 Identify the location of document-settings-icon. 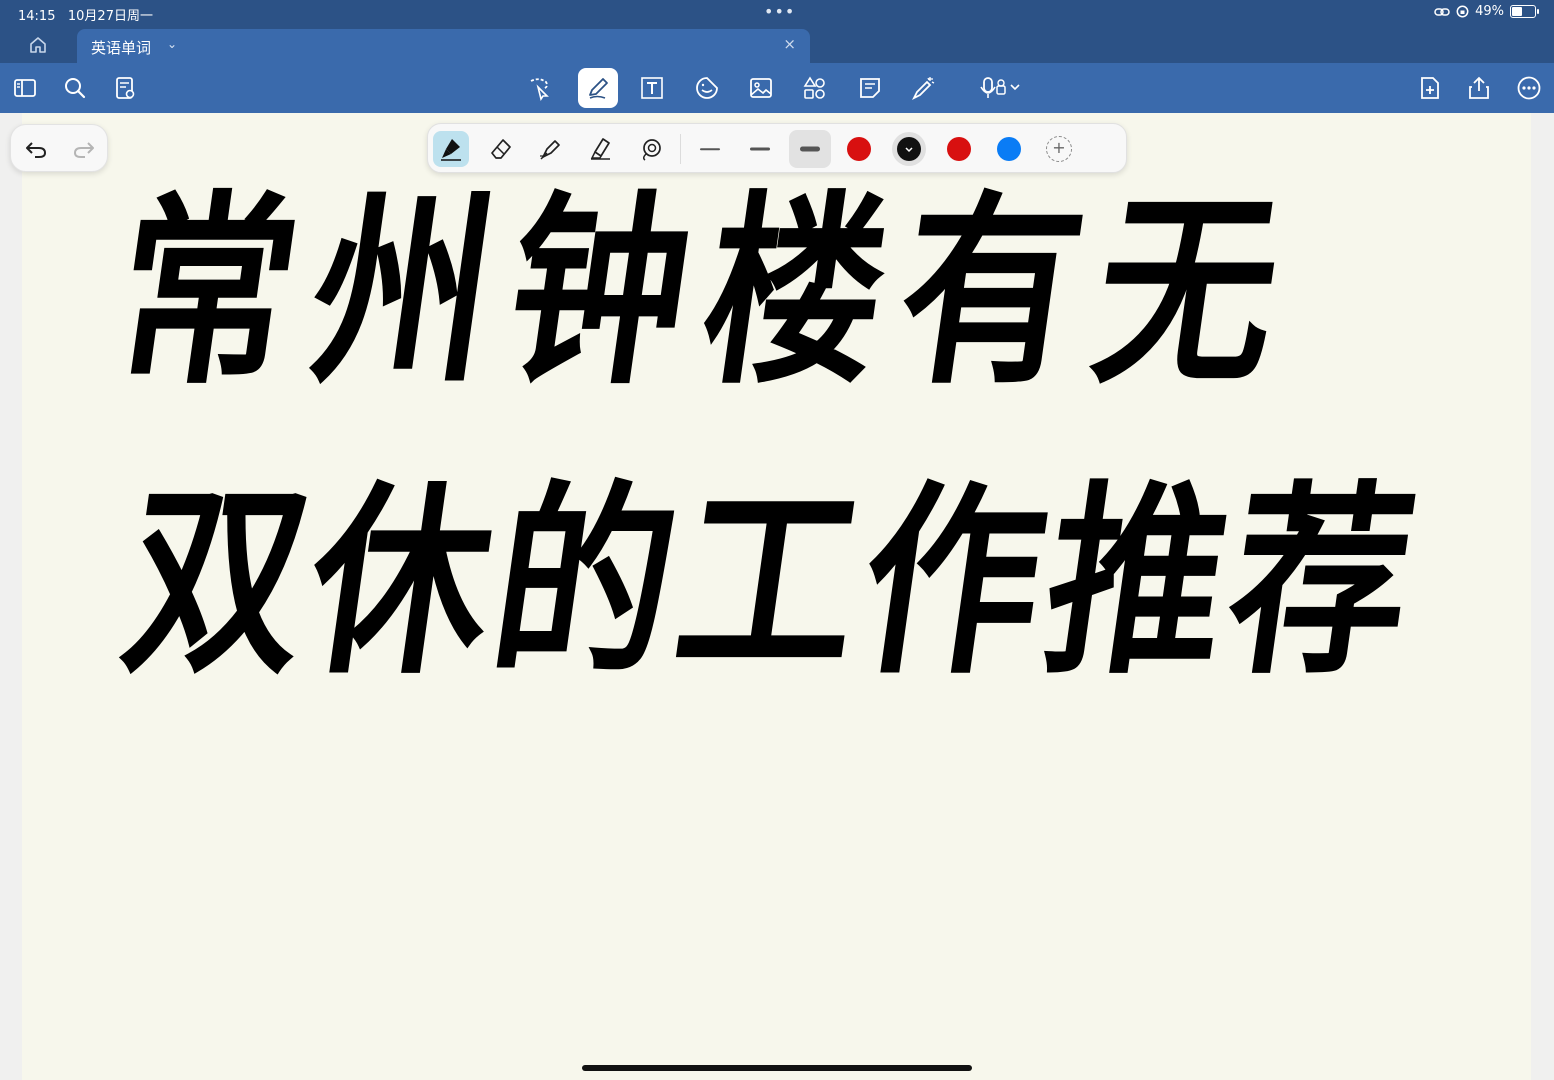
(125, 88).